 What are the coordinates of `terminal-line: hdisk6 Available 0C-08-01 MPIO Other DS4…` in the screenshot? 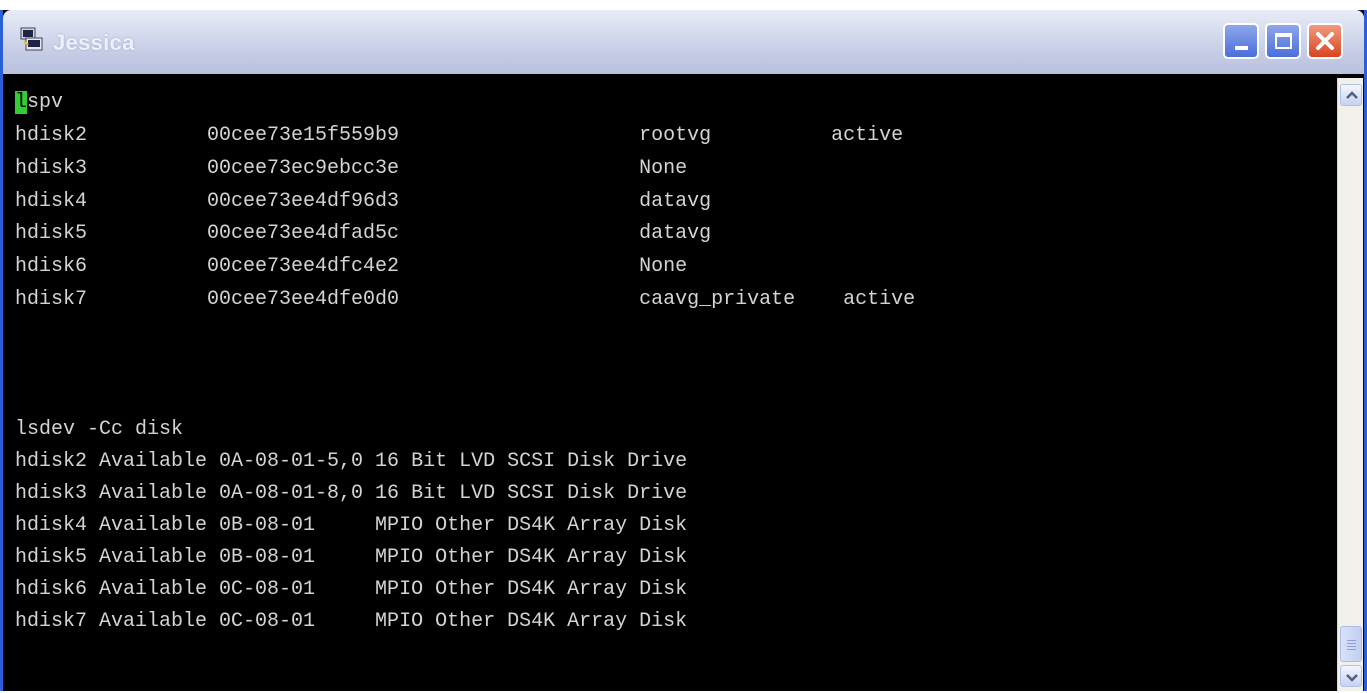 It's located at (351, 589).